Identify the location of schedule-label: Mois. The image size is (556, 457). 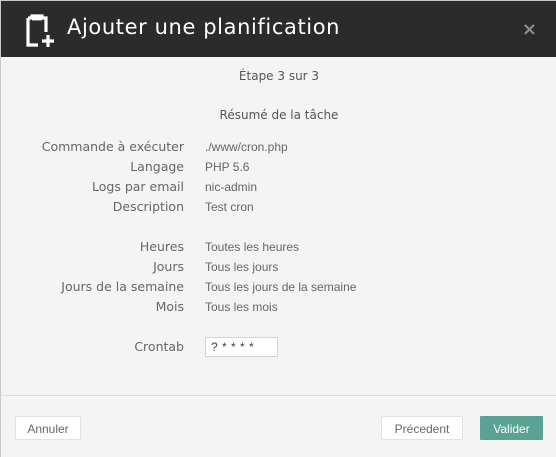
(169, 306).